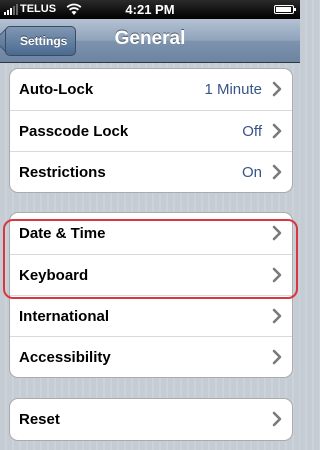 Image resolution: width=320 pixels, height=450 pixels. I want to click on row-label: Date & Time, so click(62, 233).